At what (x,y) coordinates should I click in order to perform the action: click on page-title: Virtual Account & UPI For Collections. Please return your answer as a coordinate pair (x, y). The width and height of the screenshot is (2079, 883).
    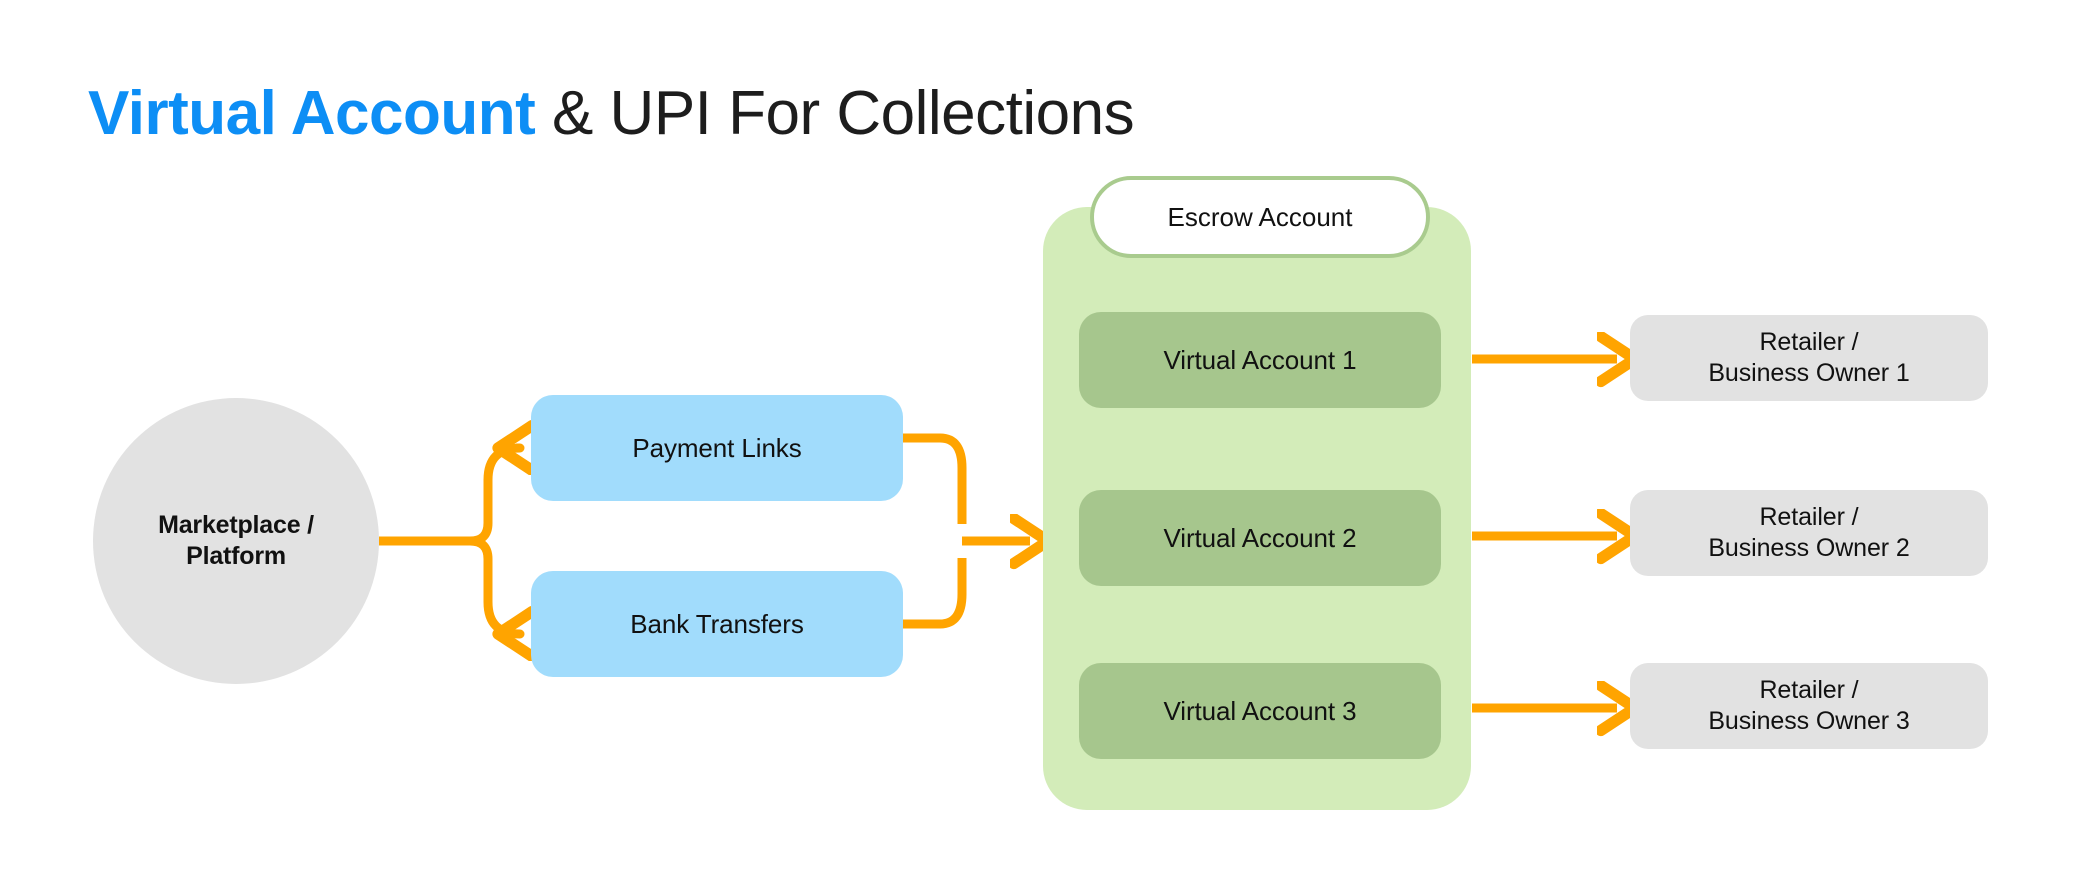
    Looking at the image, I should click on (611, 113).